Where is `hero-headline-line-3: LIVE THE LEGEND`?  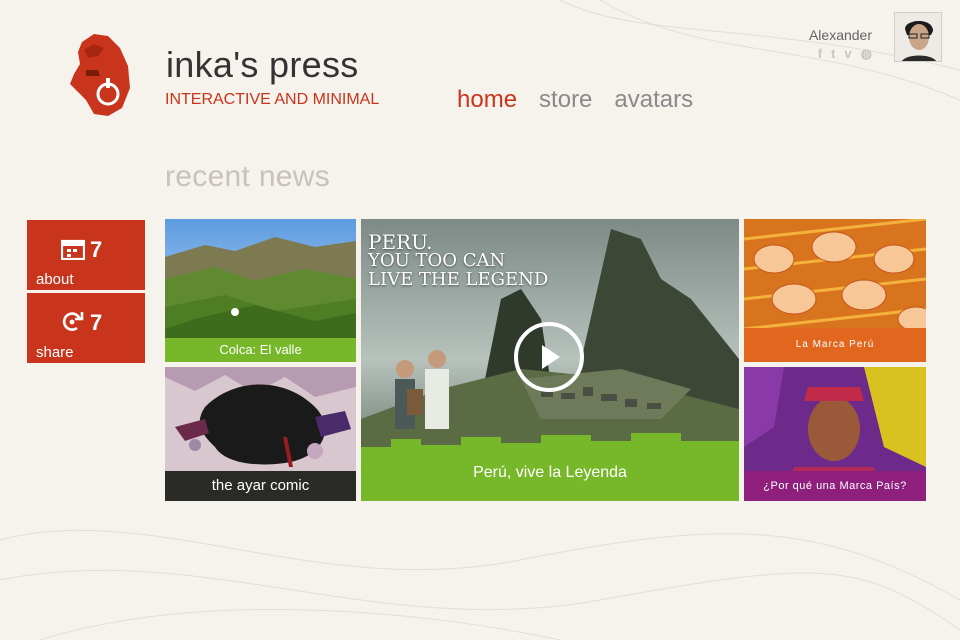
hero-headline-line-3: LIVE THE LEGEND is located at coordinates (458, 279).